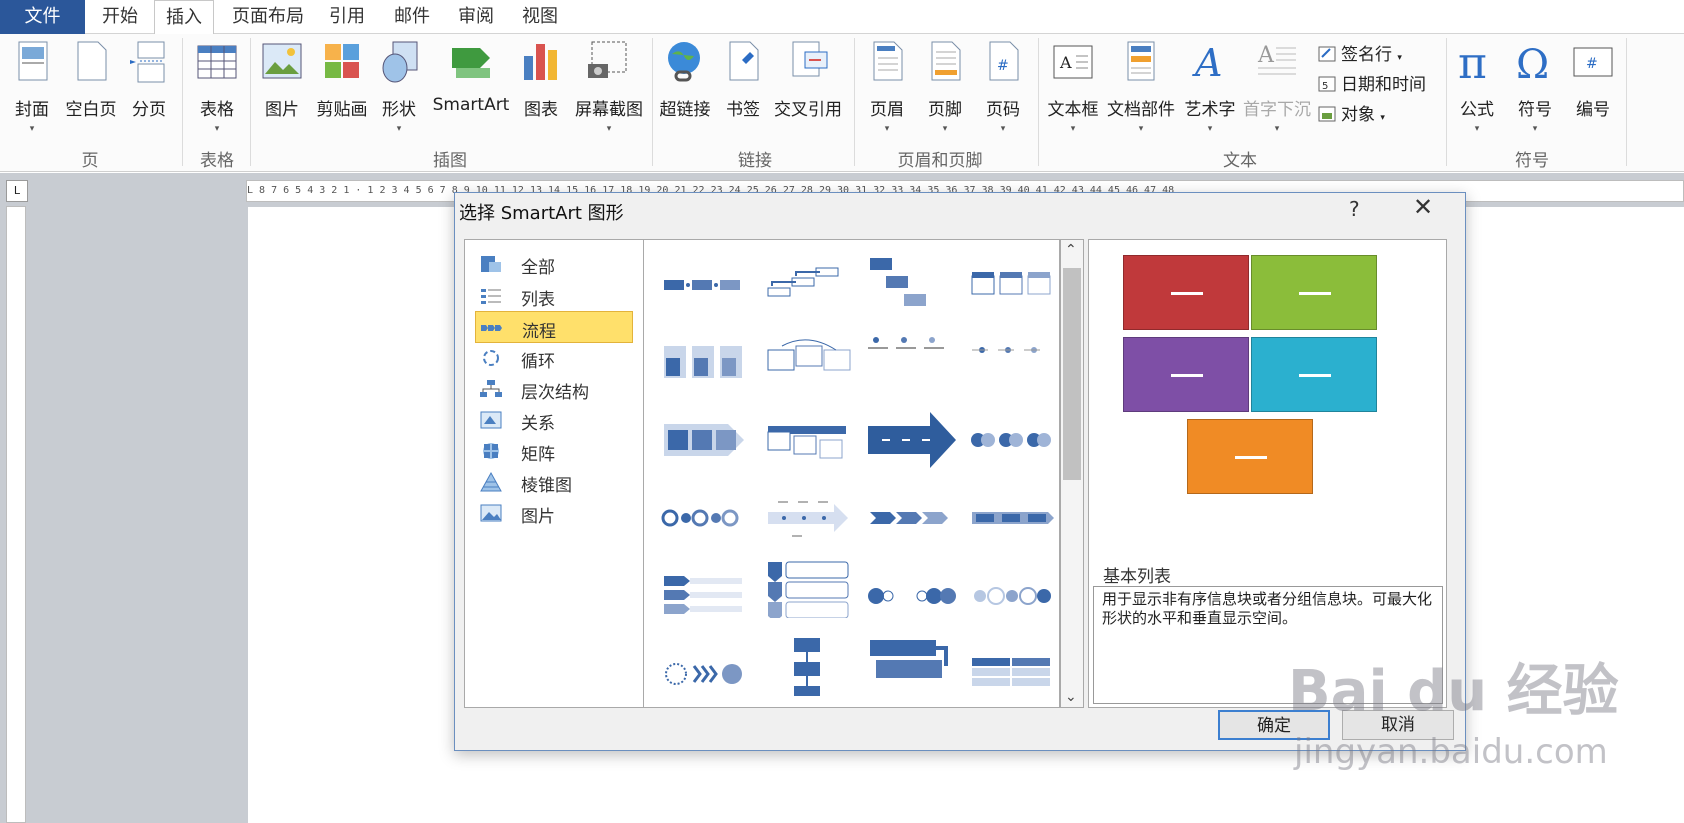 This screenshot has height=823, width=1684. Describe the element at coordinates (491, 420) in the screenshot. I see `relationship-icon` at that location.